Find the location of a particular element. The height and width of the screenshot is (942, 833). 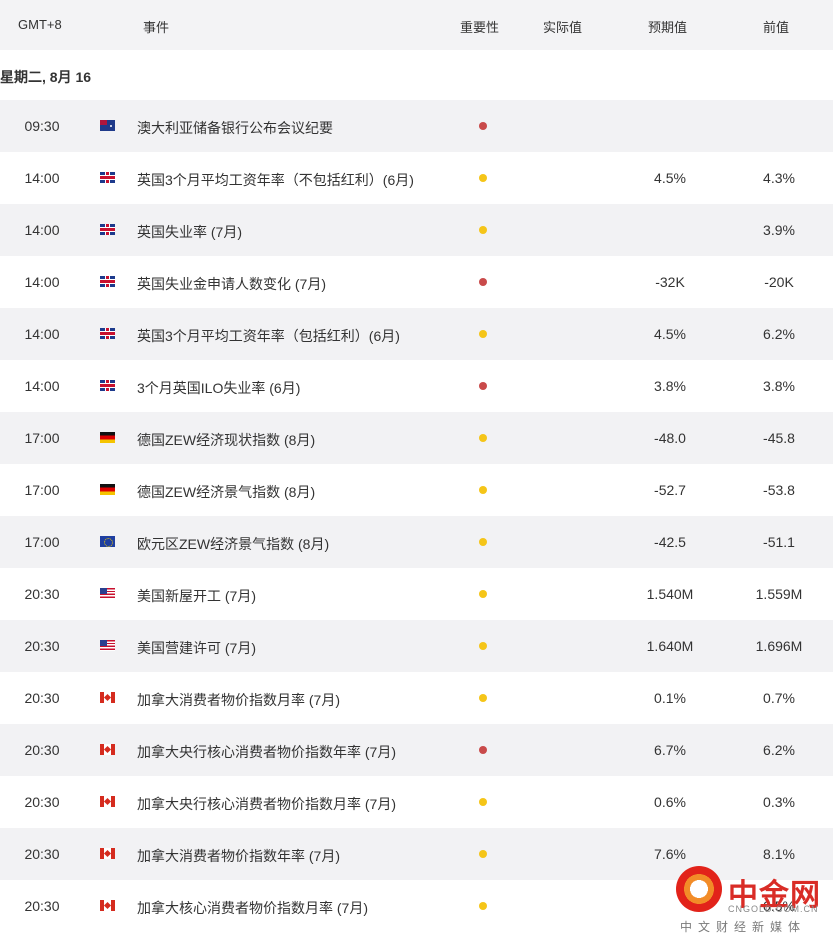

event-name: 欧元区ZEW经济景气指数 (8月) is located at coordinates (233, 544).